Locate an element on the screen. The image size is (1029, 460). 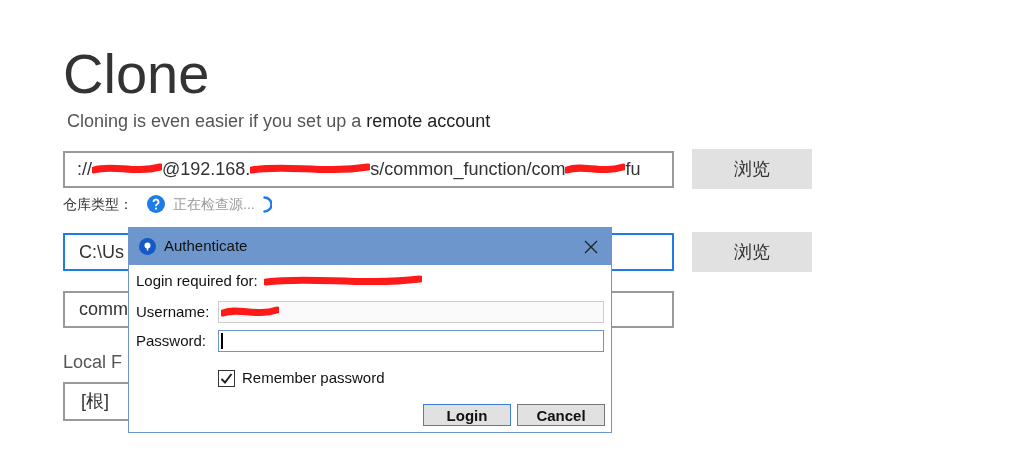
subtitle-text: Cloning is even easier if you set up a is located at coordinates (214, 121).